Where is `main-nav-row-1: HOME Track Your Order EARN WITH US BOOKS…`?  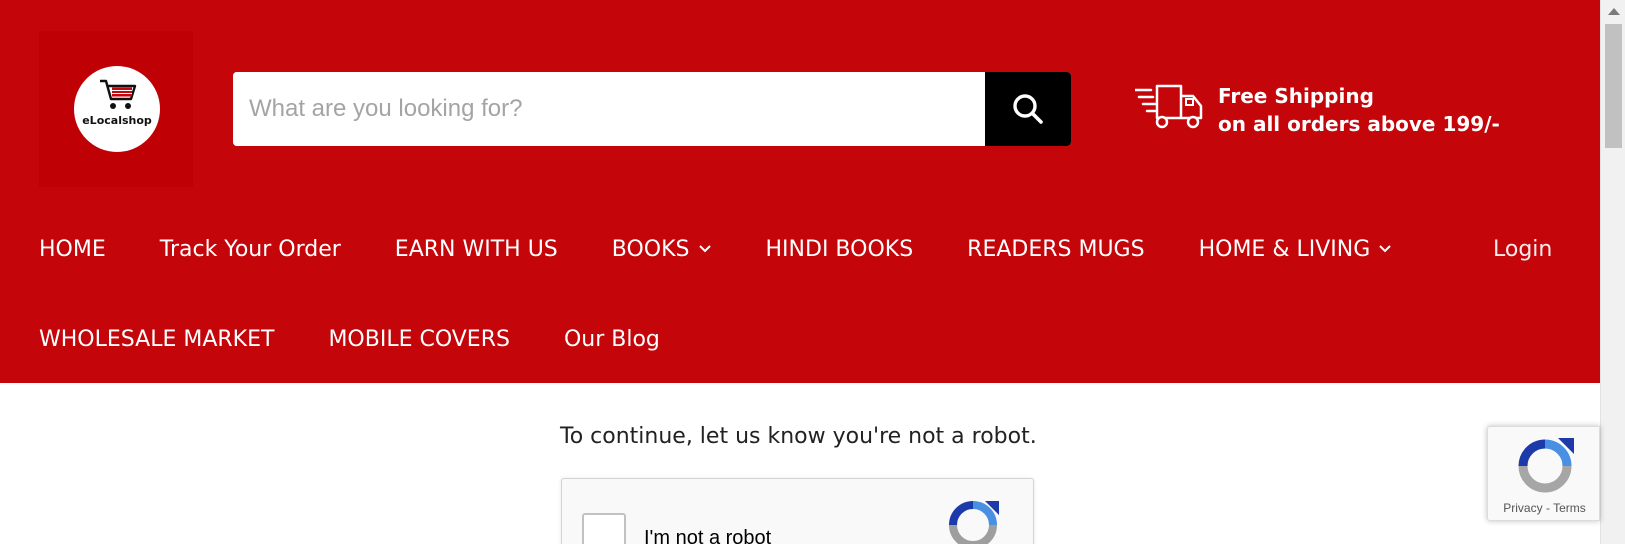 main-nav-row-1: HOME Track Your Order EARN WITH US BOOKS… is located at coordinates (742, 249).